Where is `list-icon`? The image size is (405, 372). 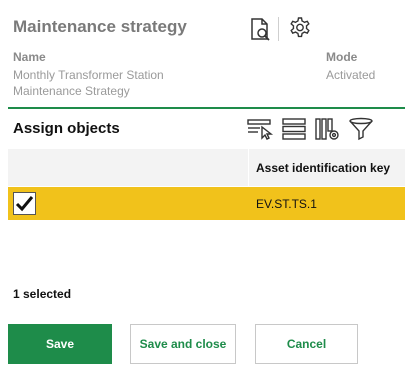 list-icon is located at coordinates (294, 129).